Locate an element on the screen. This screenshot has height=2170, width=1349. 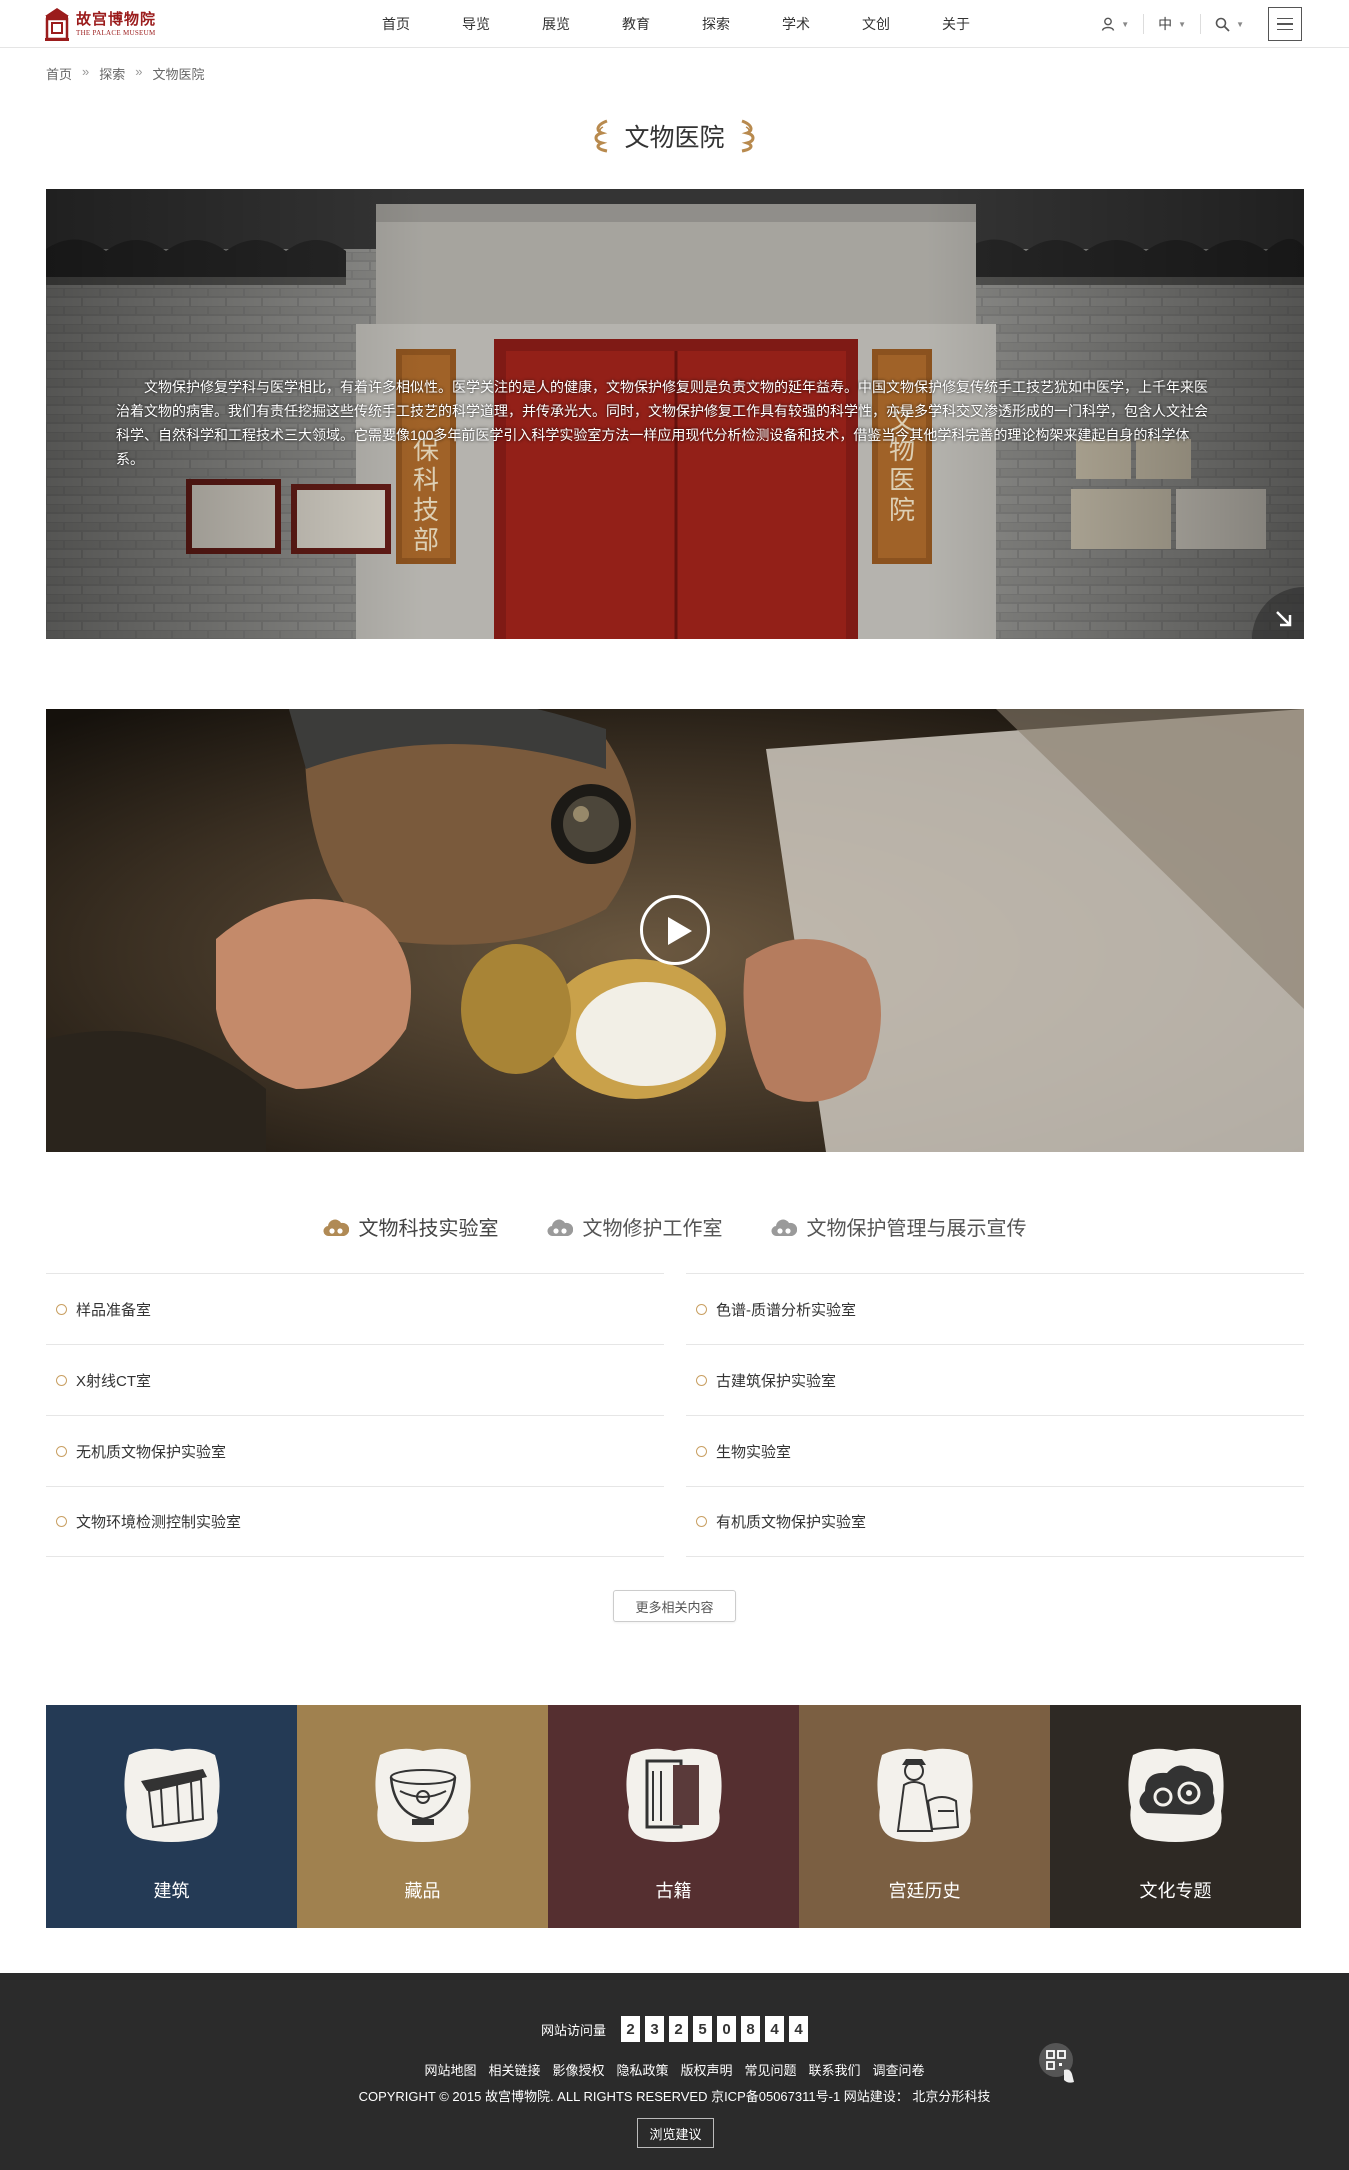
header-tools: ▼ 中 ▼ ▼ is located at coordinates (1218, 24).